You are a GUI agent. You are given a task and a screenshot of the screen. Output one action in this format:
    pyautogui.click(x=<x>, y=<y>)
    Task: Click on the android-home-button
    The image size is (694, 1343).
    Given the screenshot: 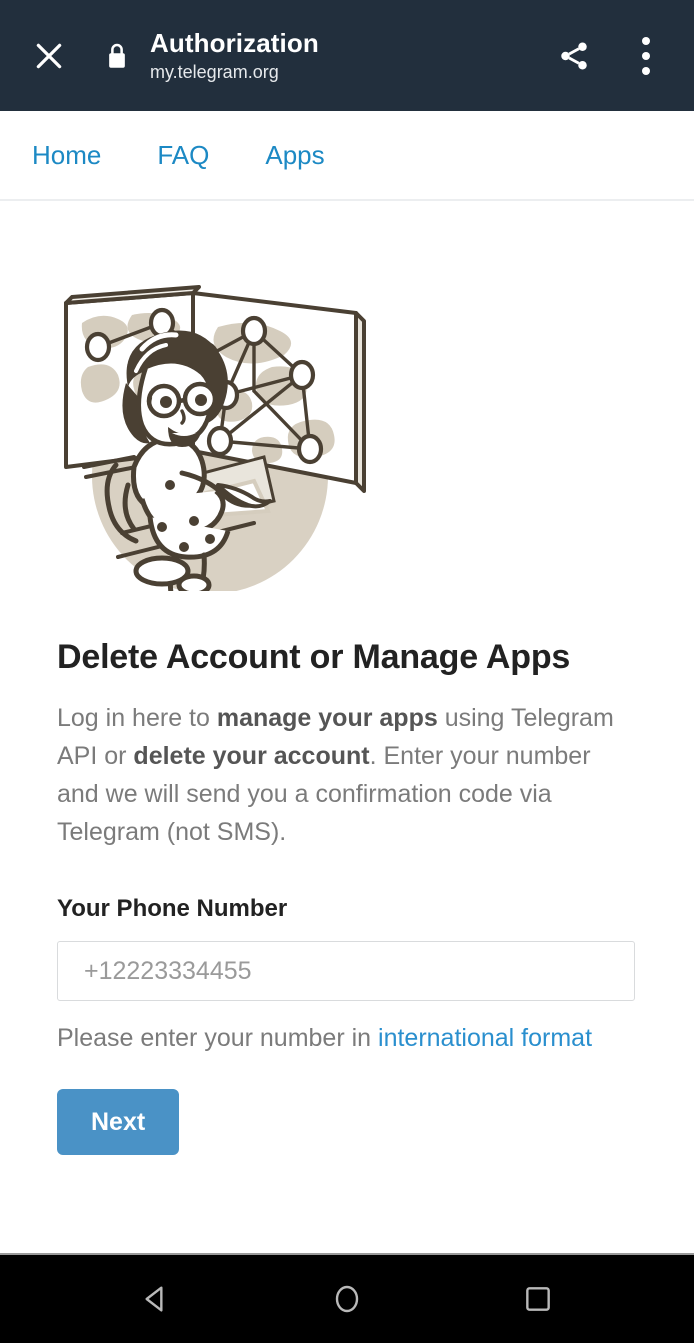 What is the action you would take?
    pyautogui.click(x=347, y=1299)
    